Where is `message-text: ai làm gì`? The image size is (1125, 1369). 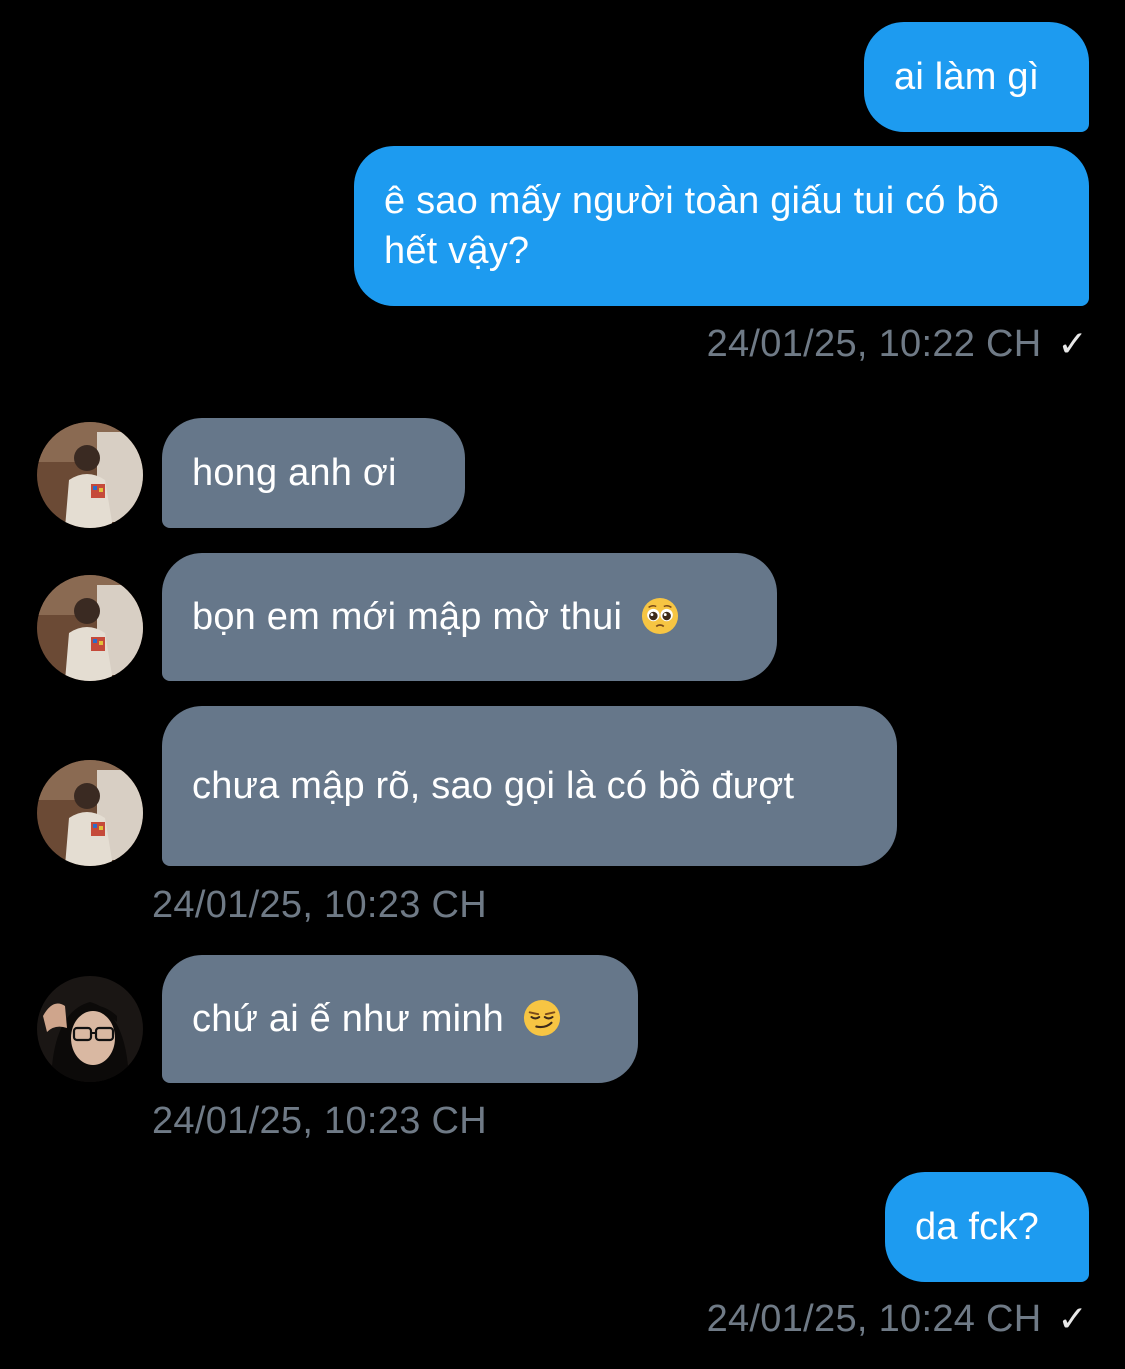
message-text: ai làm gì is located at coordinates (967, 77).